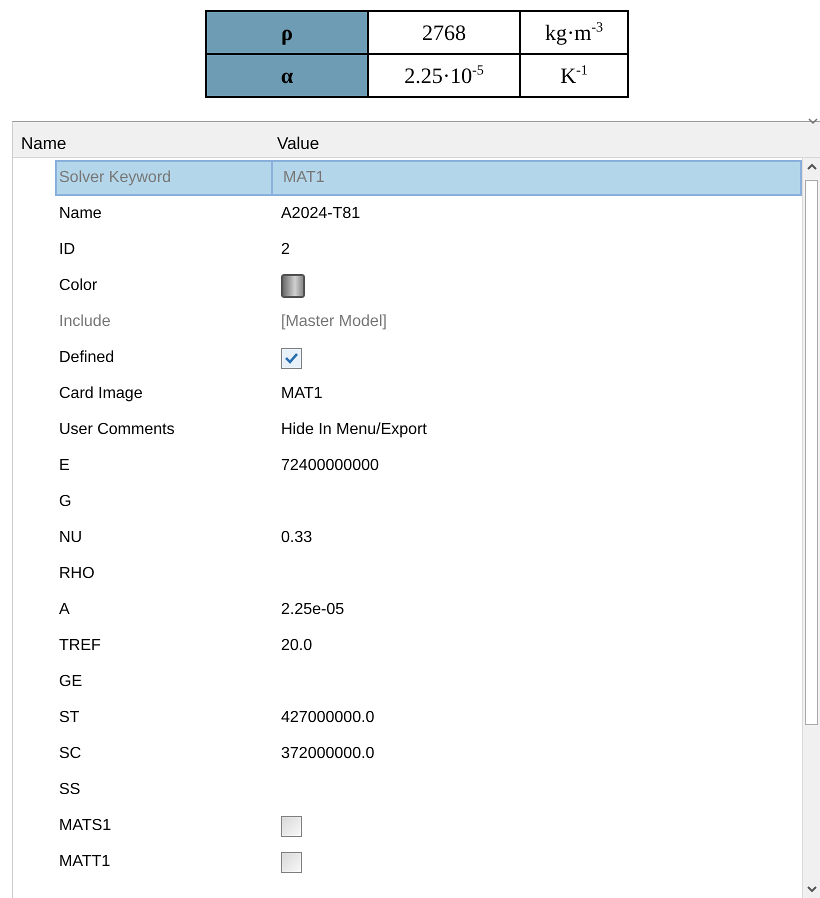 The height and width of the screenshot is (898, 820). Describe the element at coordinates (101, 394) in the screenshot. I see `property-name: Card Image` at that location.